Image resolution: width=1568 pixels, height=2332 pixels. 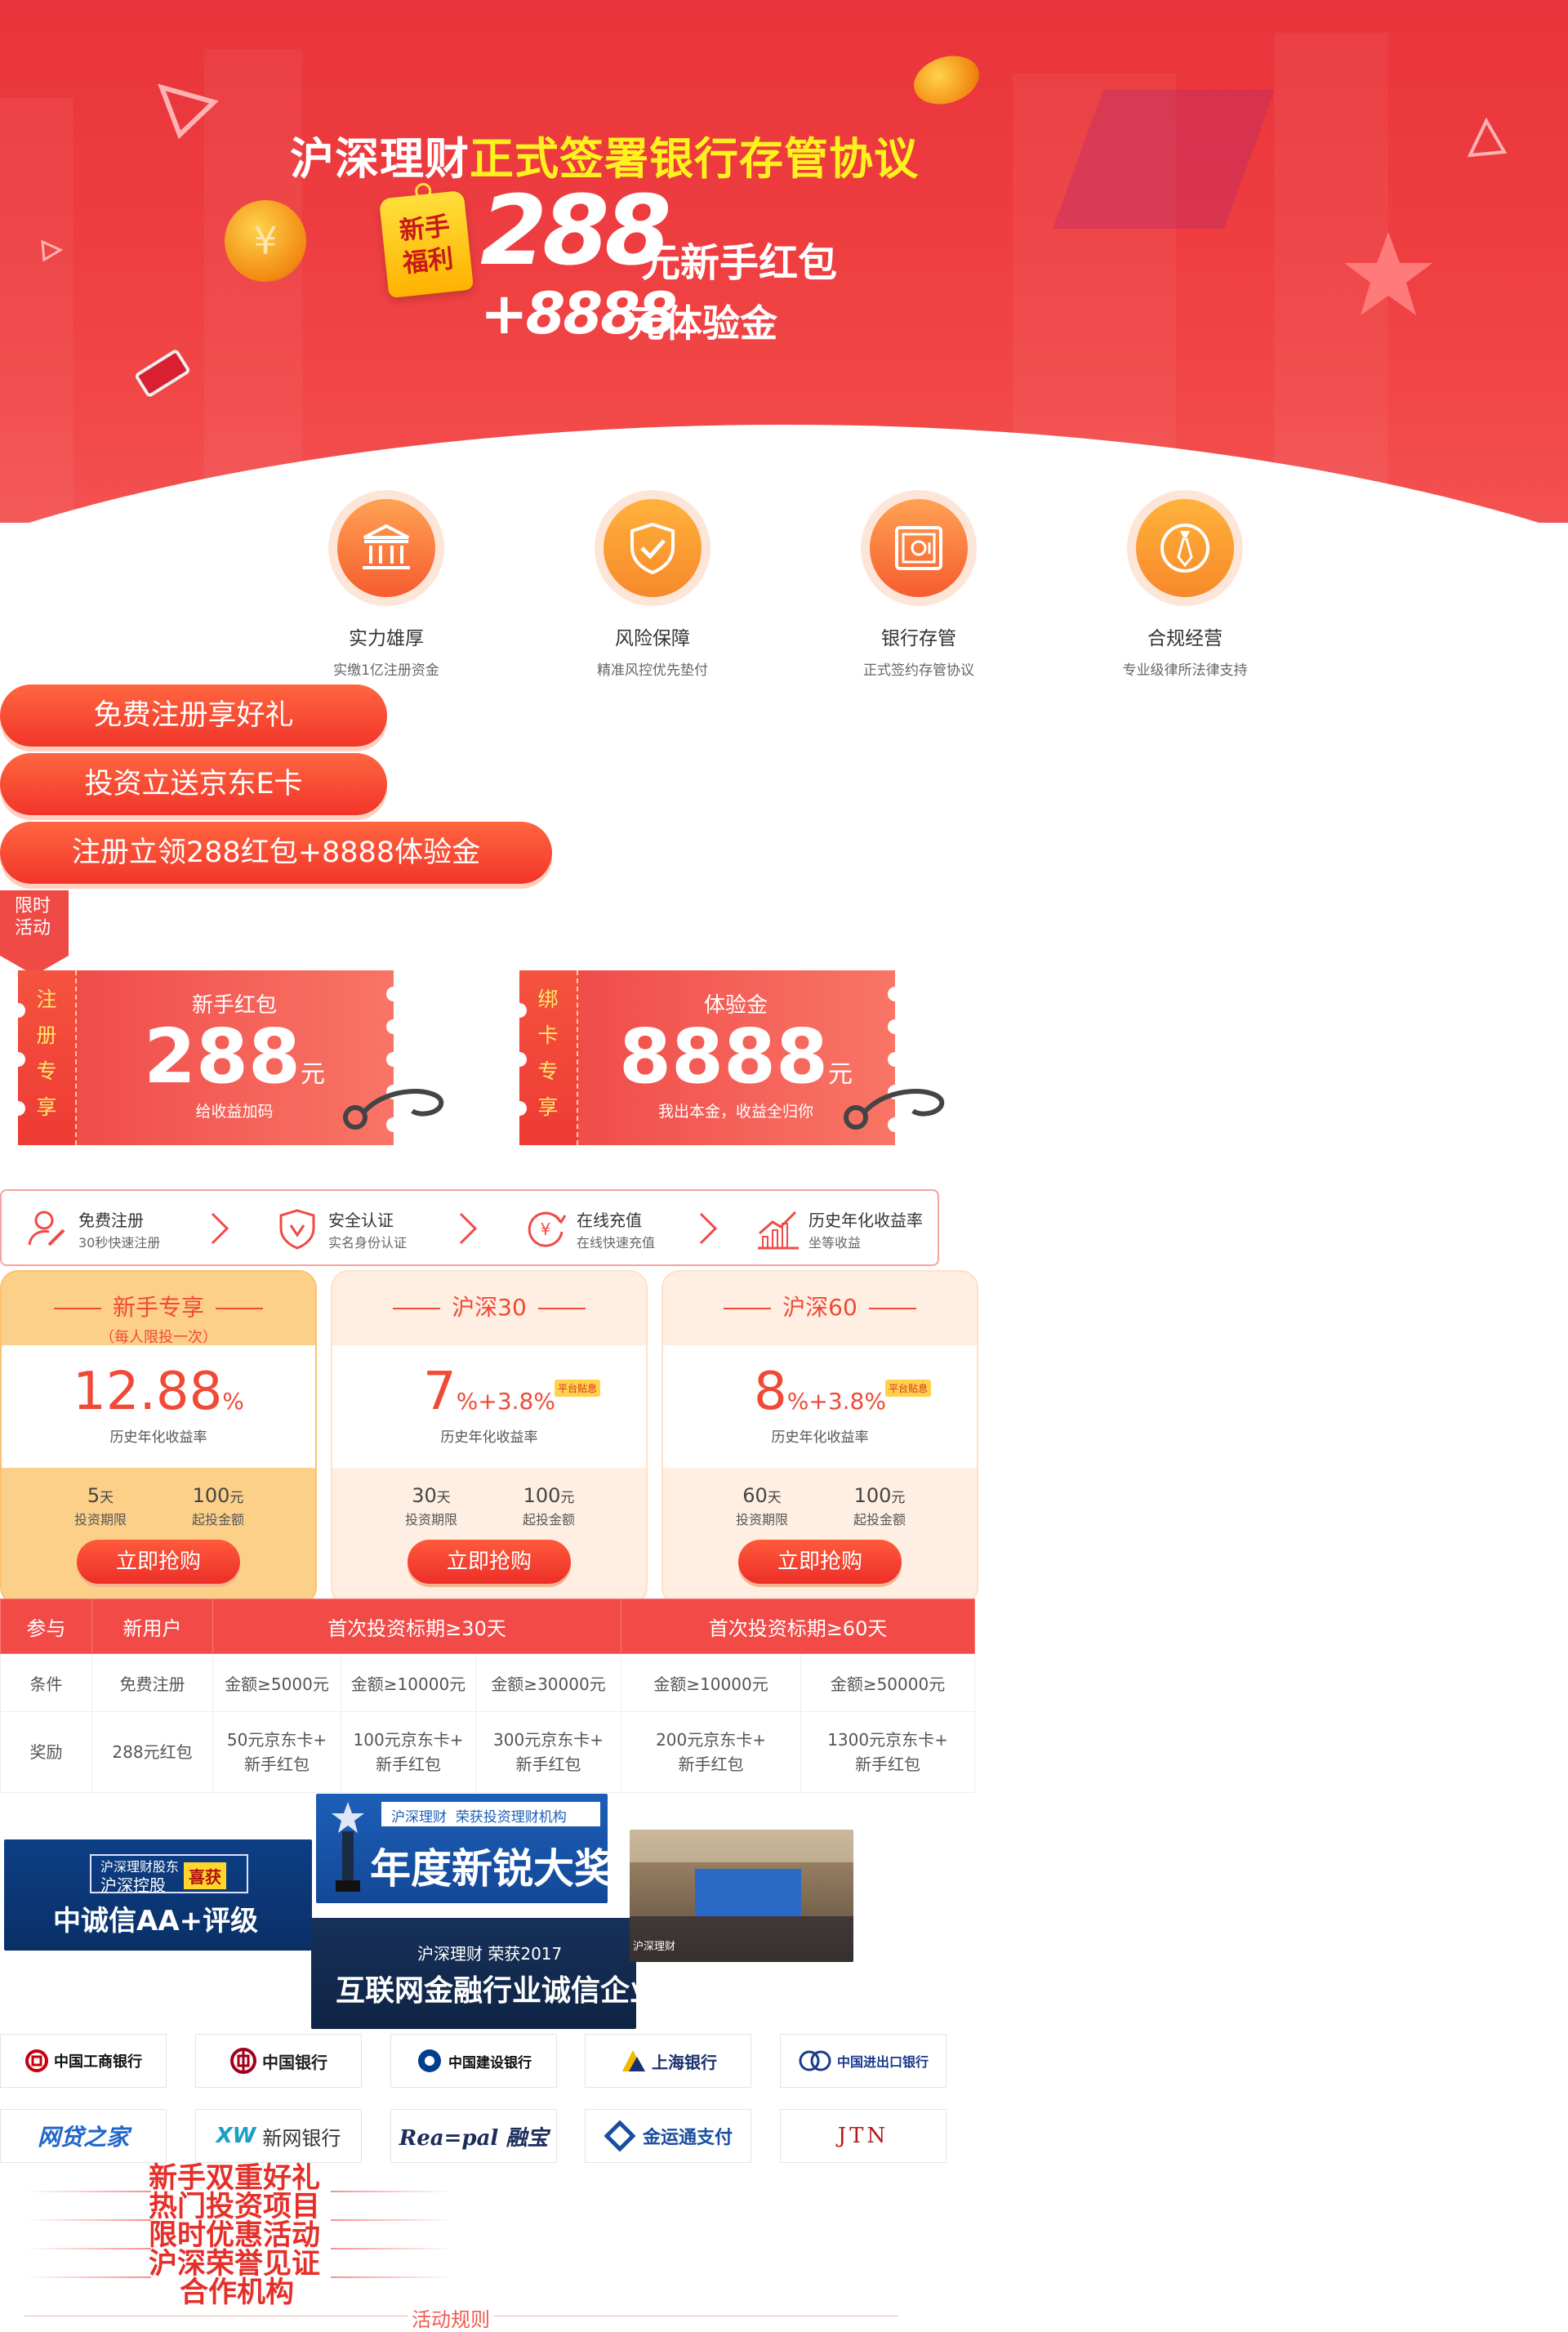 What do you see at coordinates (37, 311) in the screenshot?
I see `bg-building` at bounding box center [37, 311].